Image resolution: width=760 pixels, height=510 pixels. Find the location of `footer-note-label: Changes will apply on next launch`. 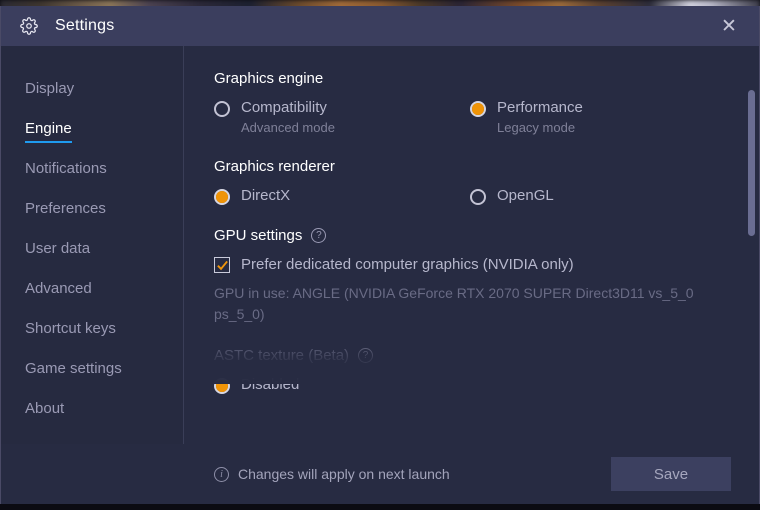

footer-note-label: Changes will apply on next launch is located at coordinates (344, 474).